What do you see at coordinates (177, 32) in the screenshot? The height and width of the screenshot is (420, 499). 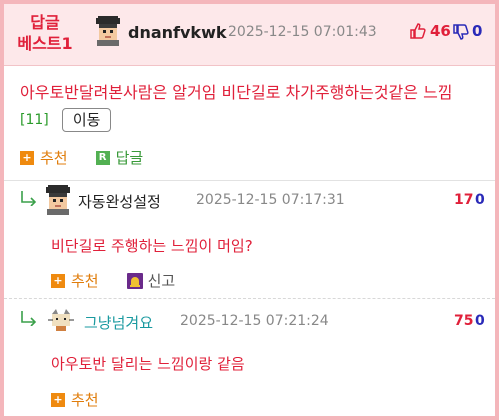 I see `author-name: dnanfvkwk` at bounding box center [177, 32].